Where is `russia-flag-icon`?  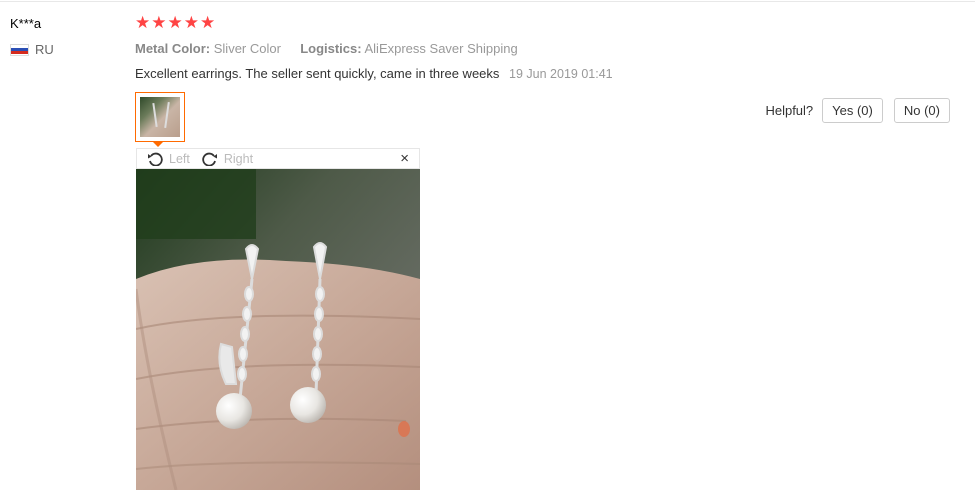 russia-flag-icon is located at coordinates (19, 49).